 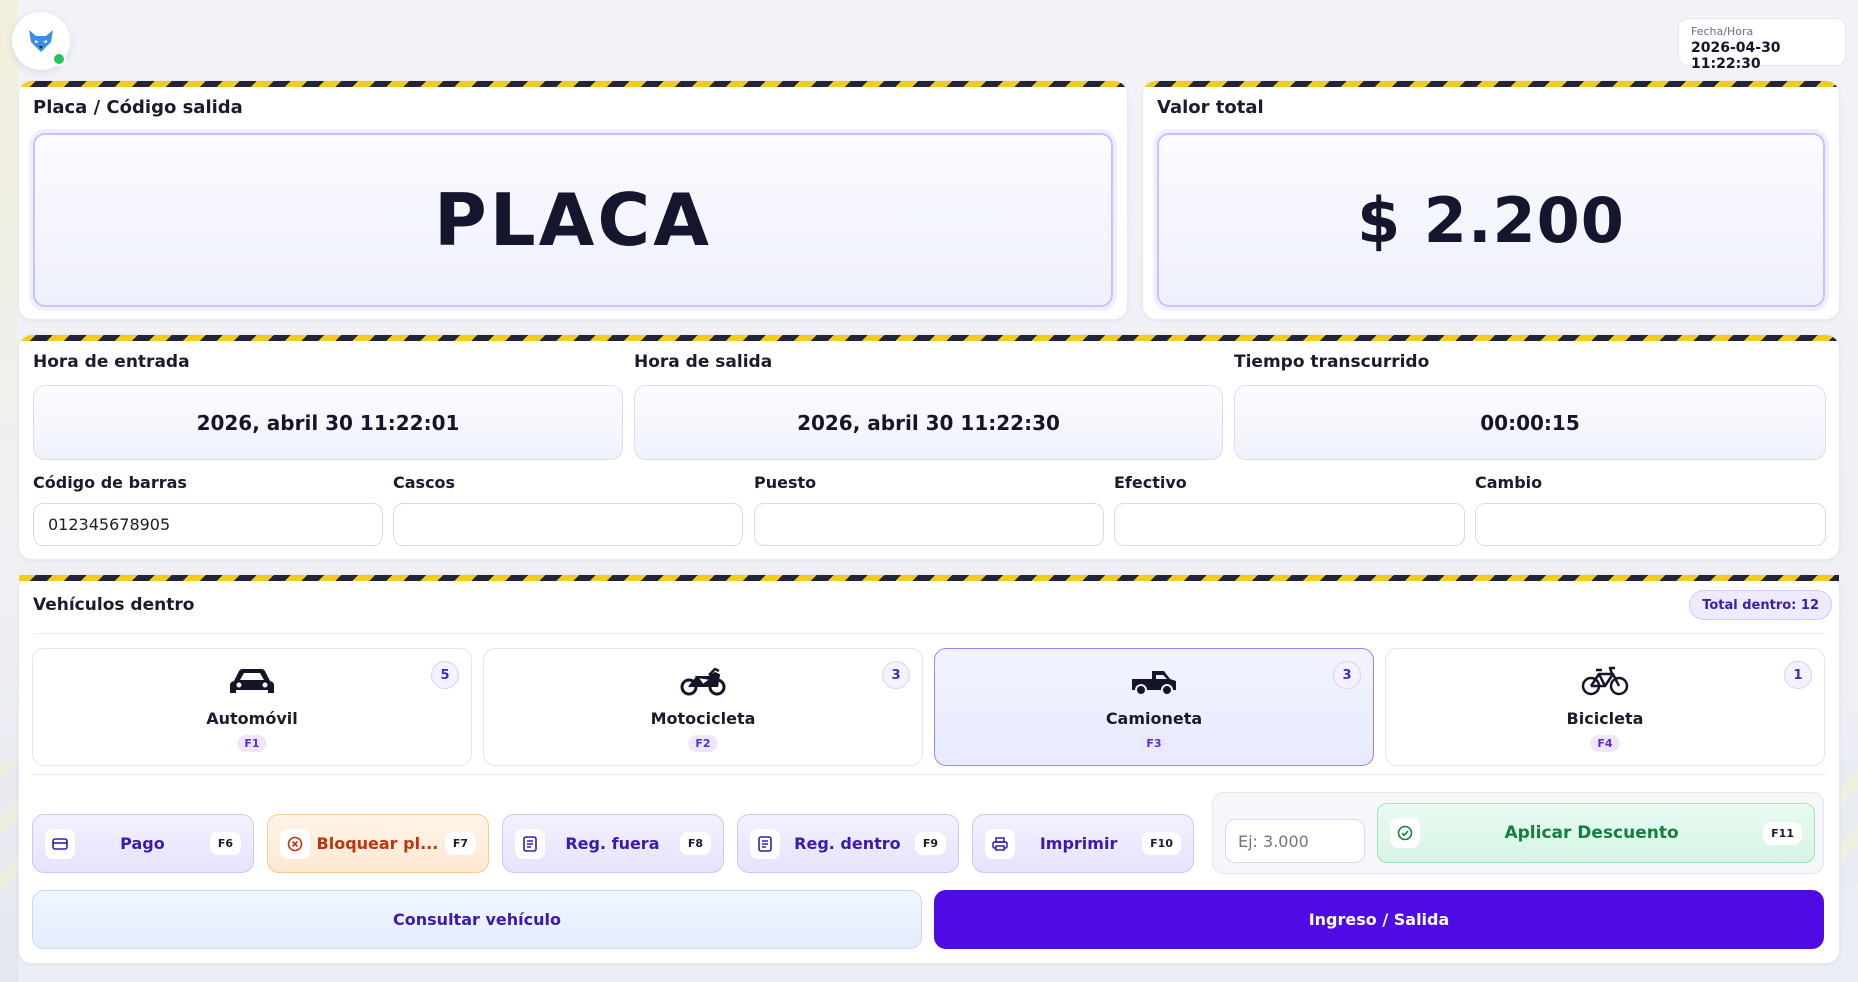 I want to click on discount-group: Aplicar Descuento F11, so click(x=1518, y=833).